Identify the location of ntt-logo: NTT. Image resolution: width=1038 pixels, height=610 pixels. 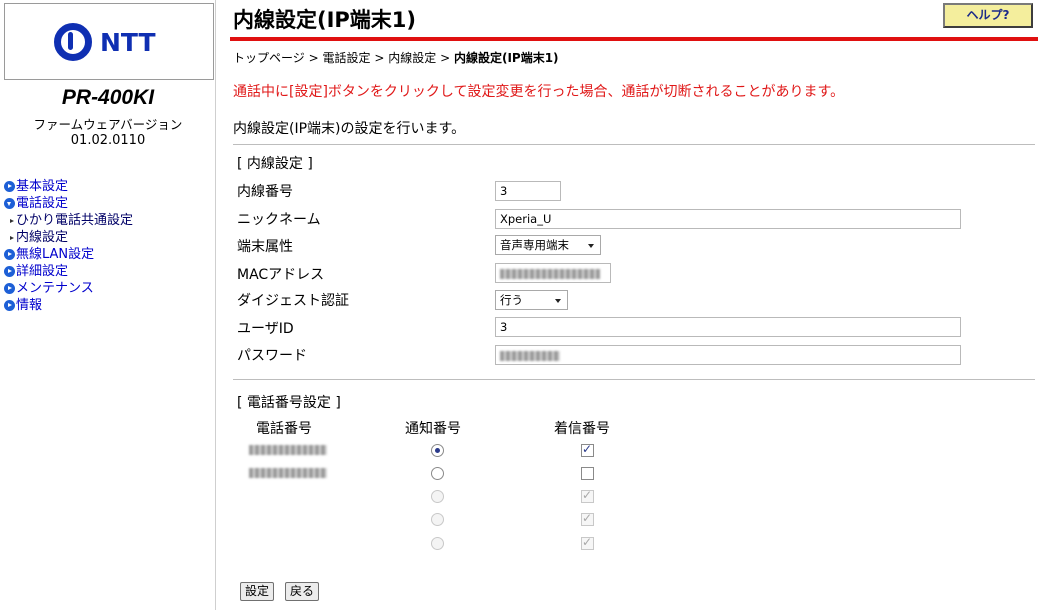
(105, 42).